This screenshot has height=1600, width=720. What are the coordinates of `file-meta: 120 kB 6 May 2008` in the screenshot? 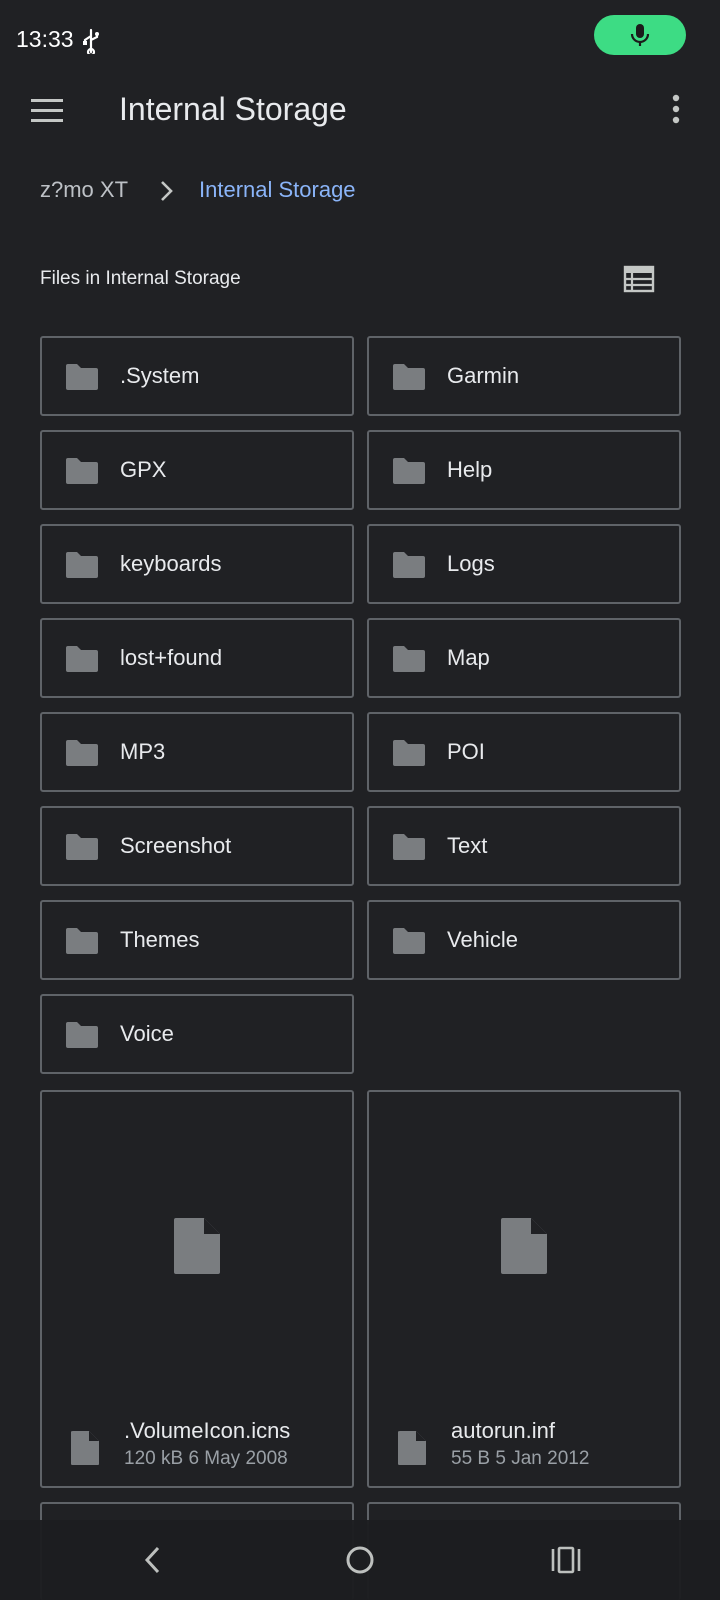 It's located at (206, 1459).